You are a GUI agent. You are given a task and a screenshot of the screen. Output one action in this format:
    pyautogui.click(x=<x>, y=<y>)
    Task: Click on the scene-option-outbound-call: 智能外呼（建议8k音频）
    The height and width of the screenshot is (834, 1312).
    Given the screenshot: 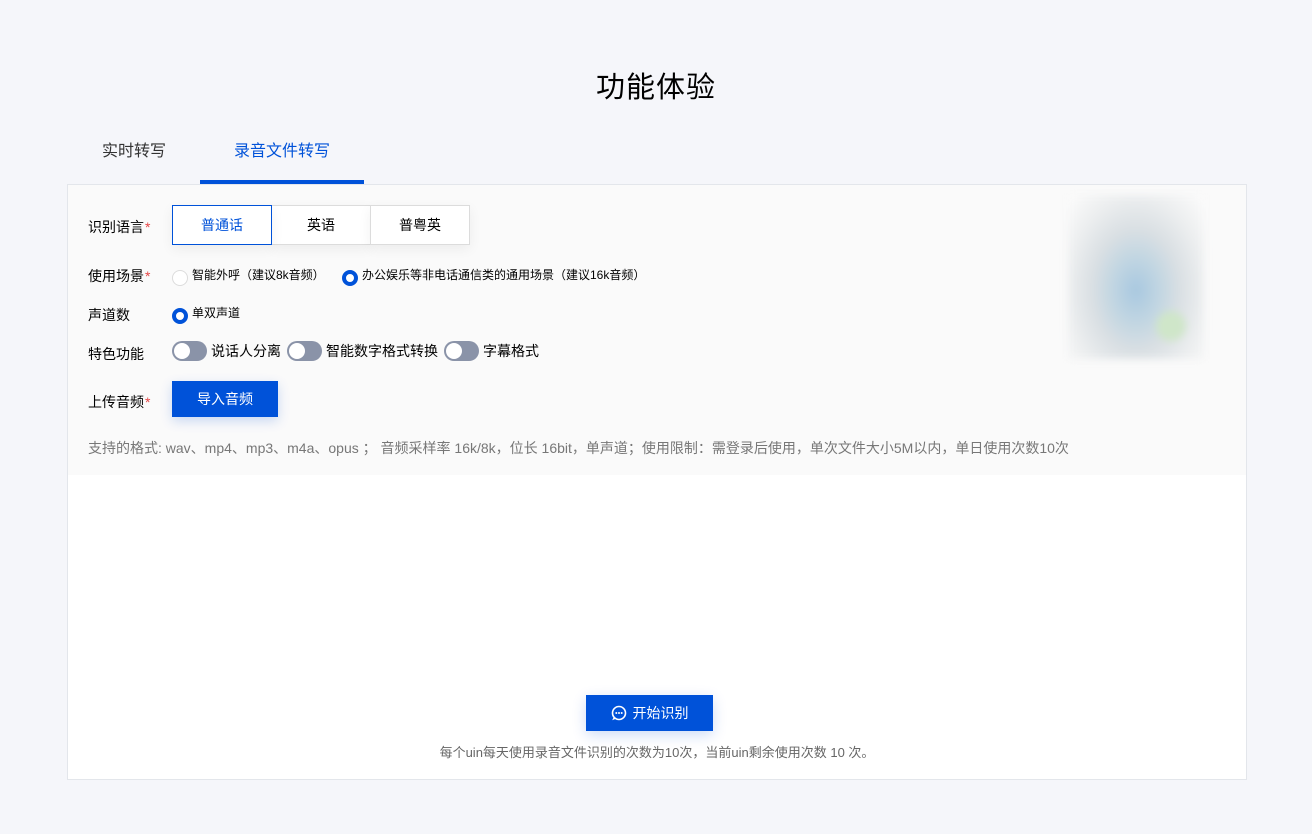 What is the action you would take?
    pyautogui.click(x=248, y=276)
    